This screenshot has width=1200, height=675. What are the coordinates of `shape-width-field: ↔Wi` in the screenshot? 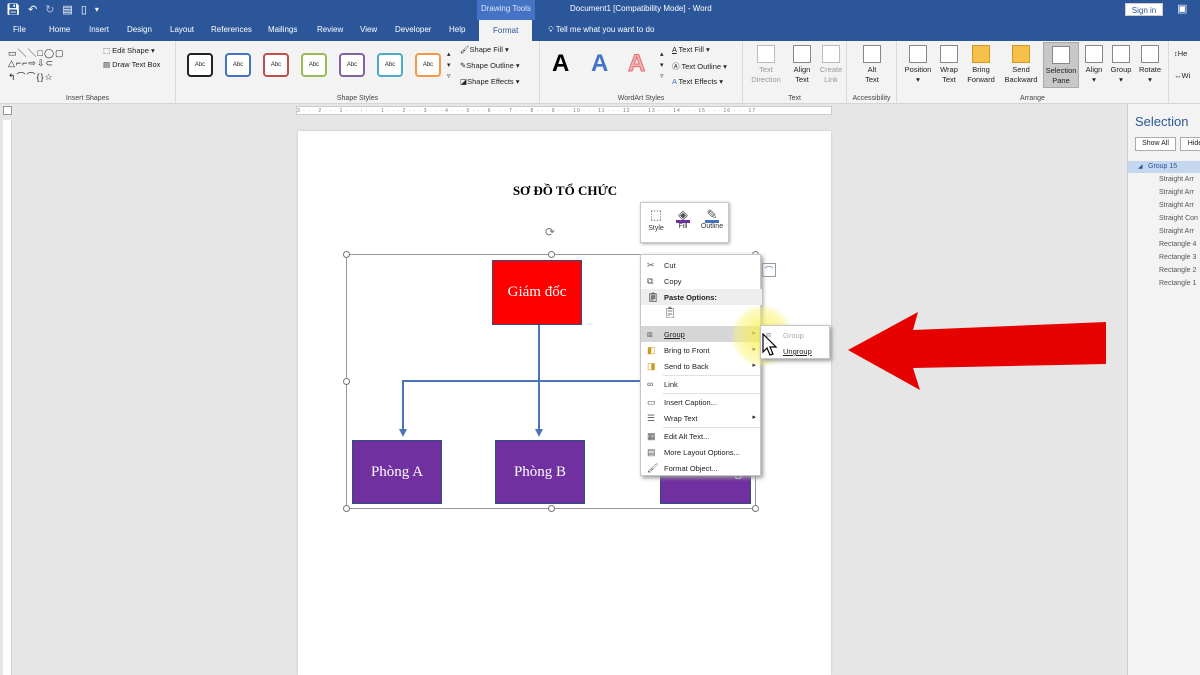 It's located at (1182, 75).